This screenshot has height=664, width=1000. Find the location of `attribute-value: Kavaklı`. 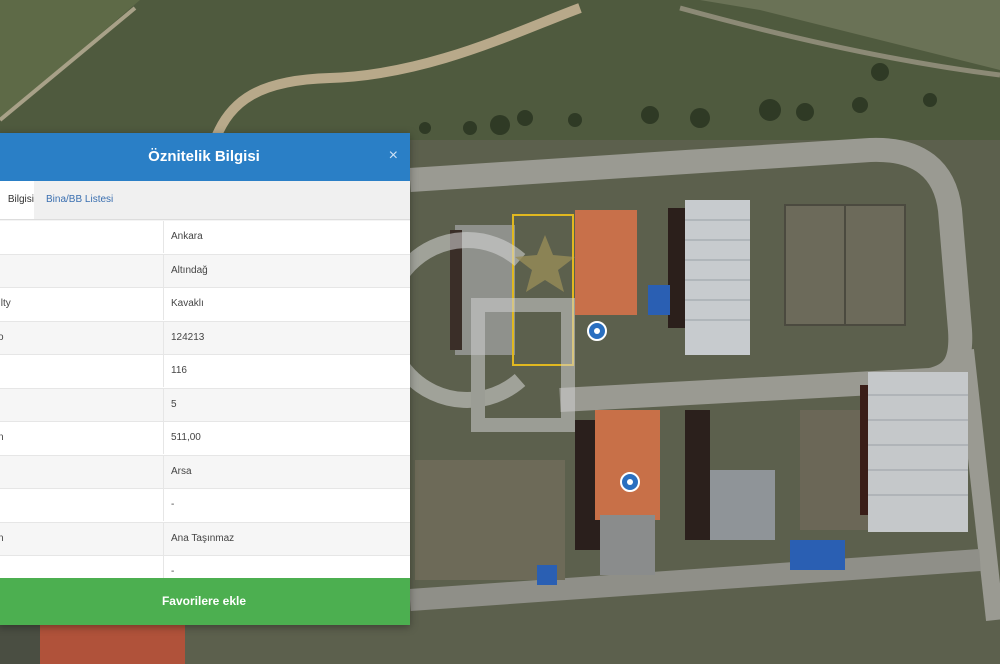

attribute-value: Kavaklı is located at coordinates (183, 304).